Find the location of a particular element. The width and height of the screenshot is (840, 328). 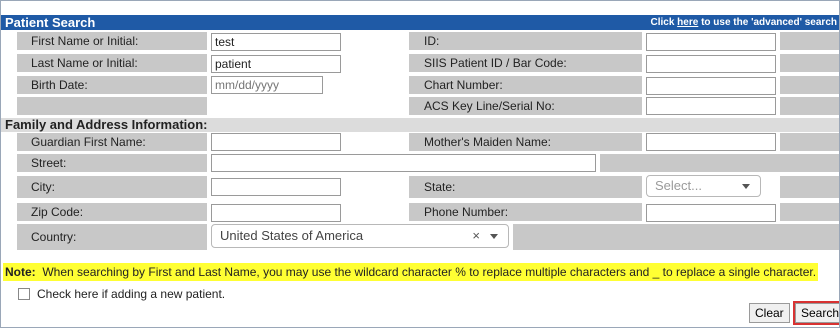

street-label: Street: is located at coordinates (49, 163).